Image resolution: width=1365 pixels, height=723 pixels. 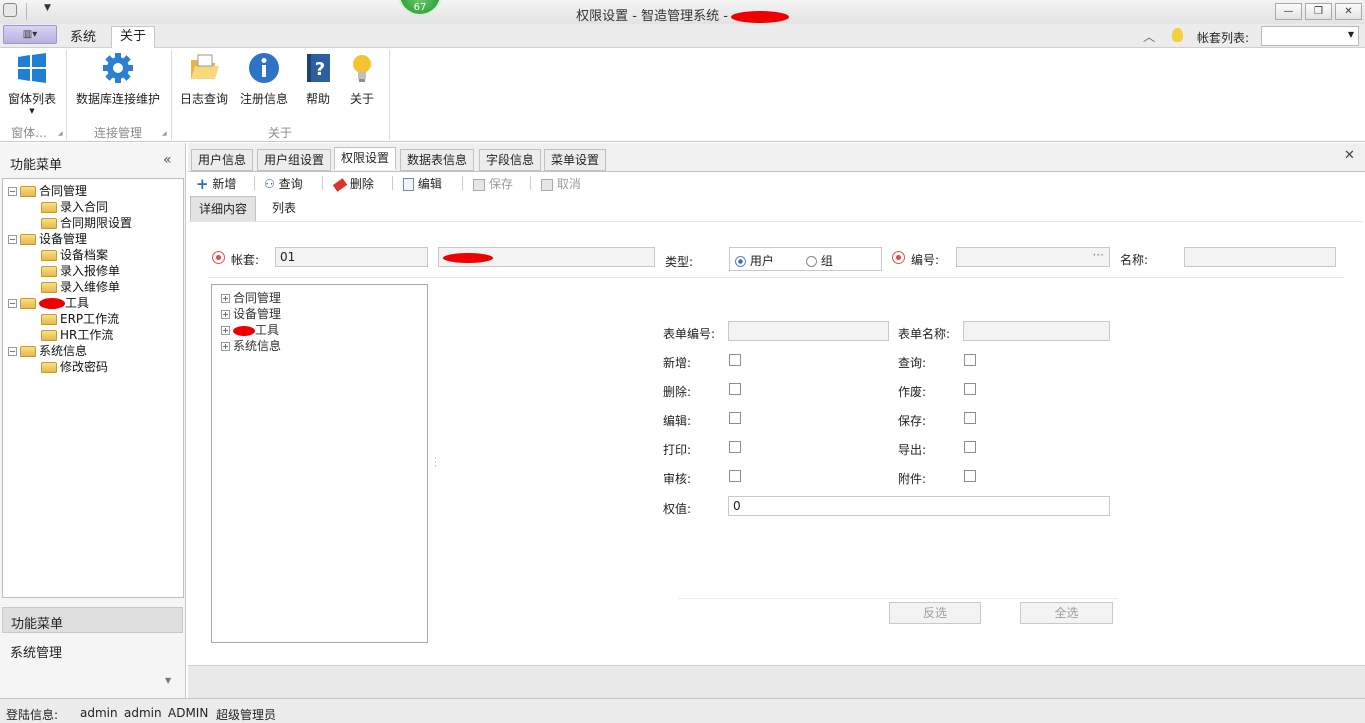 What do you see at coordinates (970, 476) in the screenshot?
I see `perm-attach-checkbox` at bounding box center [970, 476].